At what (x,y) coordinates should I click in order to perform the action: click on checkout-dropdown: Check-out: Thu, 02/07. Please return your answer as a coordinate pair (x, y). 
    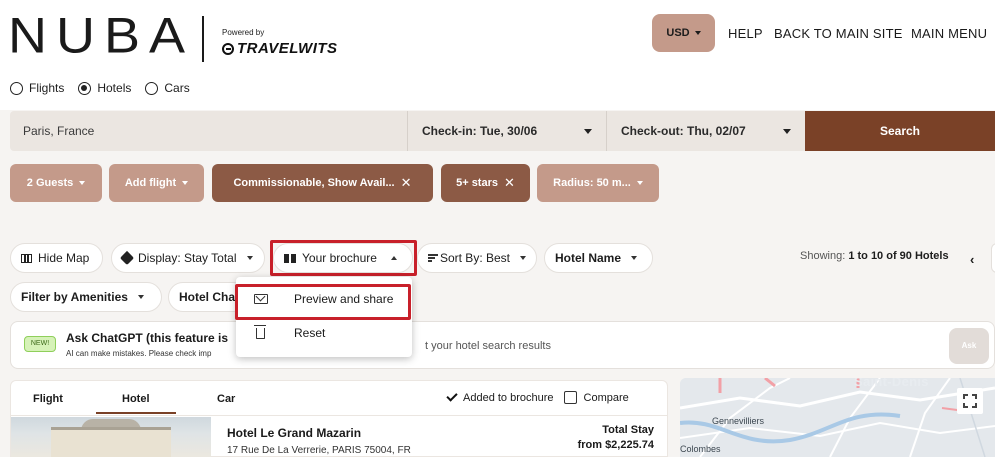
    Looking at the image, I should click on (705, 131).